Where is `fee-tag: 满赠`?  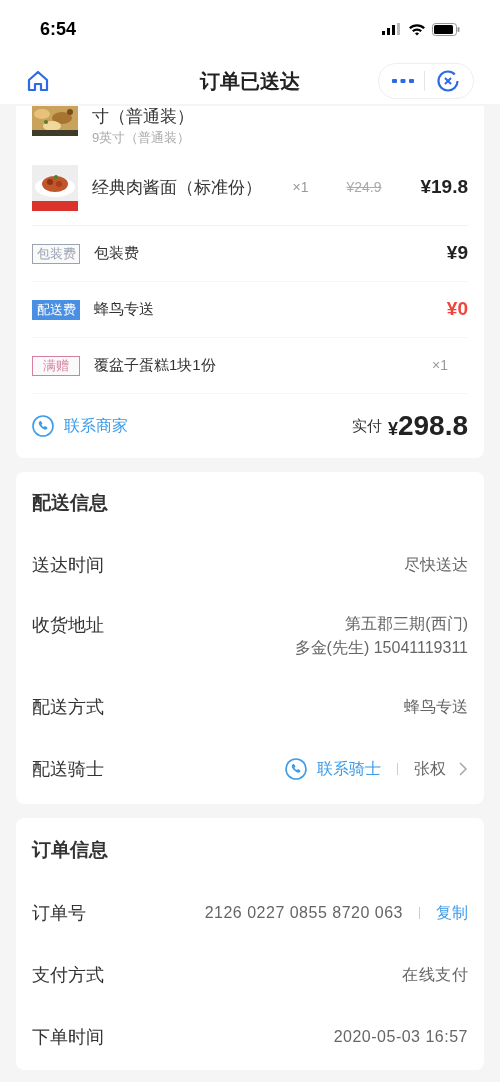 fee-tag: 满赠 is located at coordinates (56, 365).